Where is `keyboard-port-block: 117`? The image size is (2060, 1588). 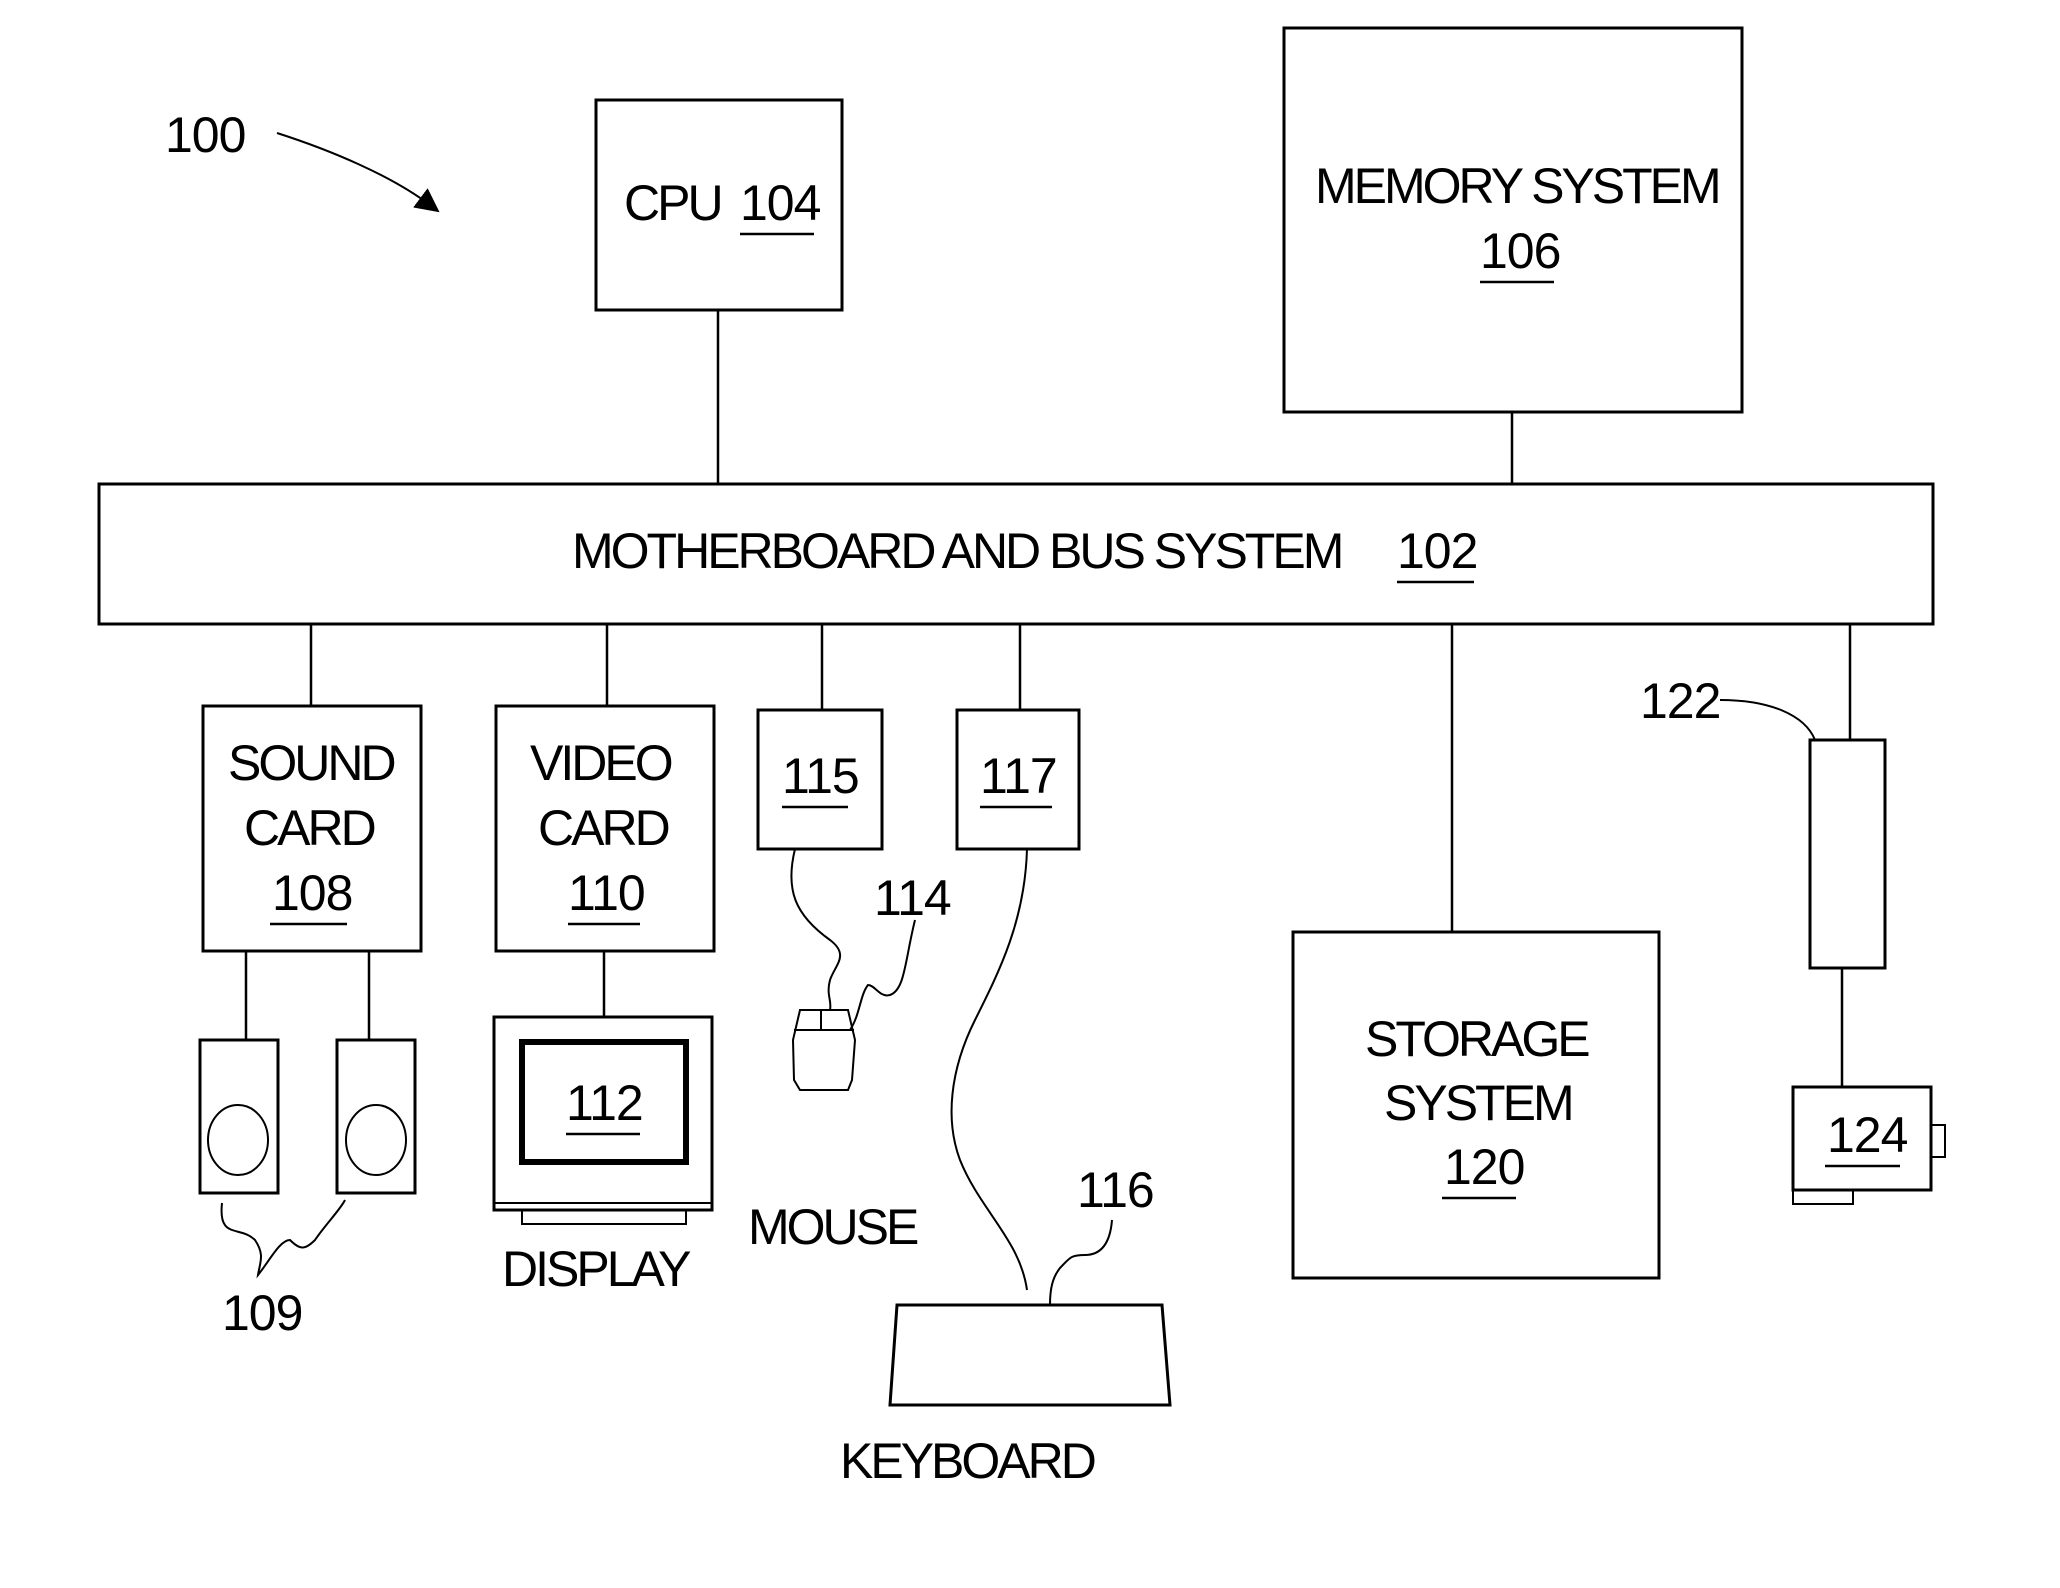
keyboard-port-block: 117 is located at coordinates (1015, 957).